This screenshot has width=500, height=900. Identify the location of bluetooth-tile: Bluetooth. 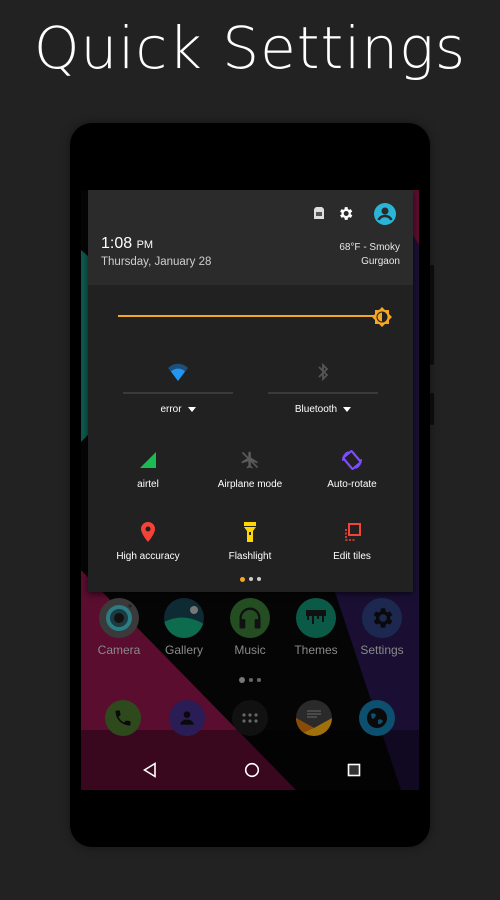
(323, 390).